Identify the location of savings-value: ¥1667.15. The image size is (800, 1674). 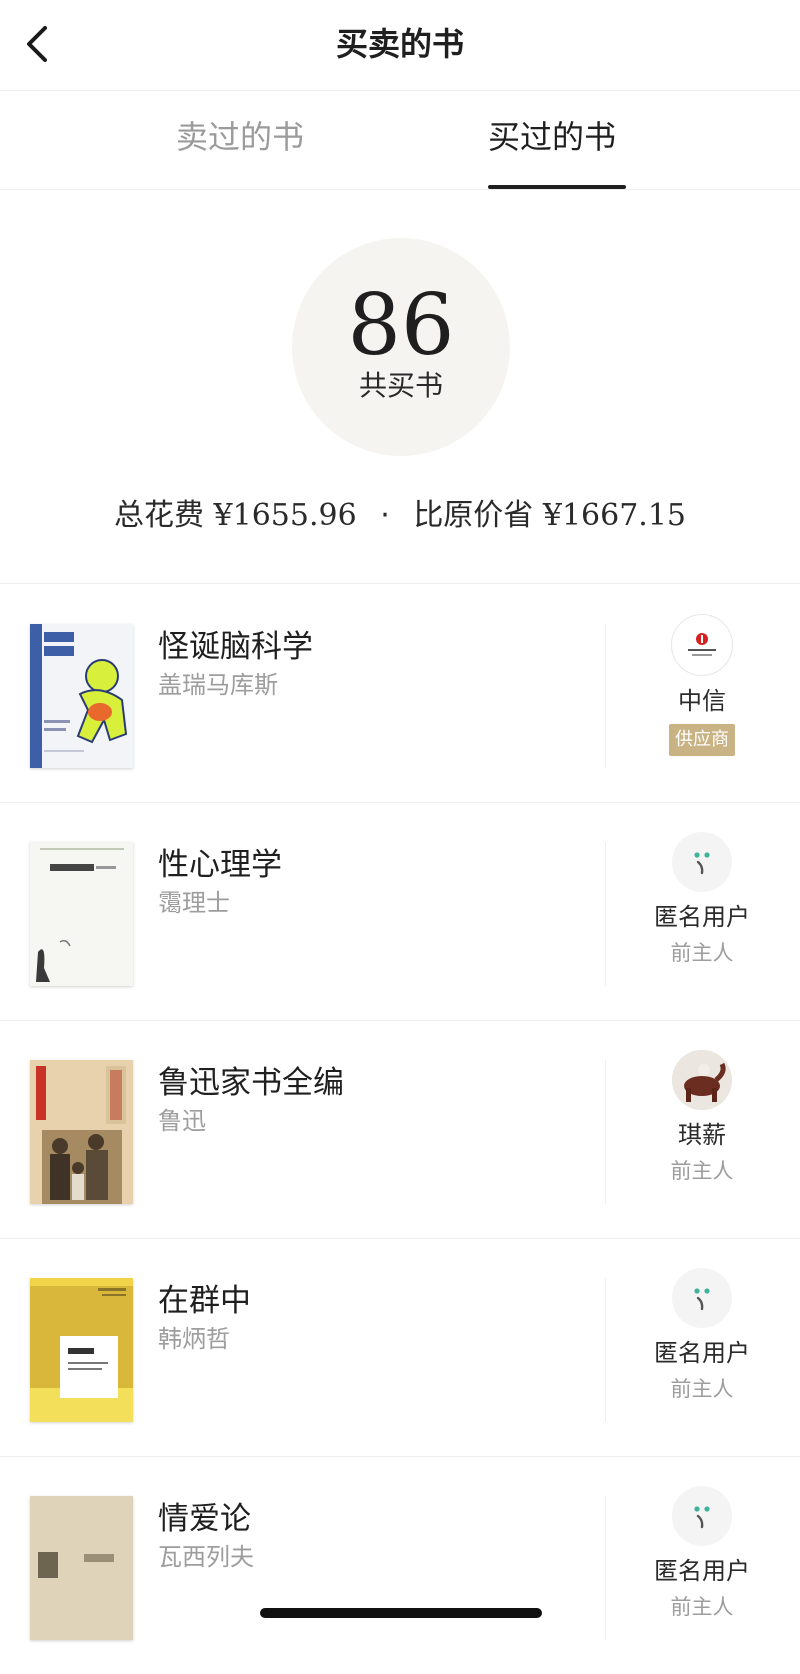
(614, 515).